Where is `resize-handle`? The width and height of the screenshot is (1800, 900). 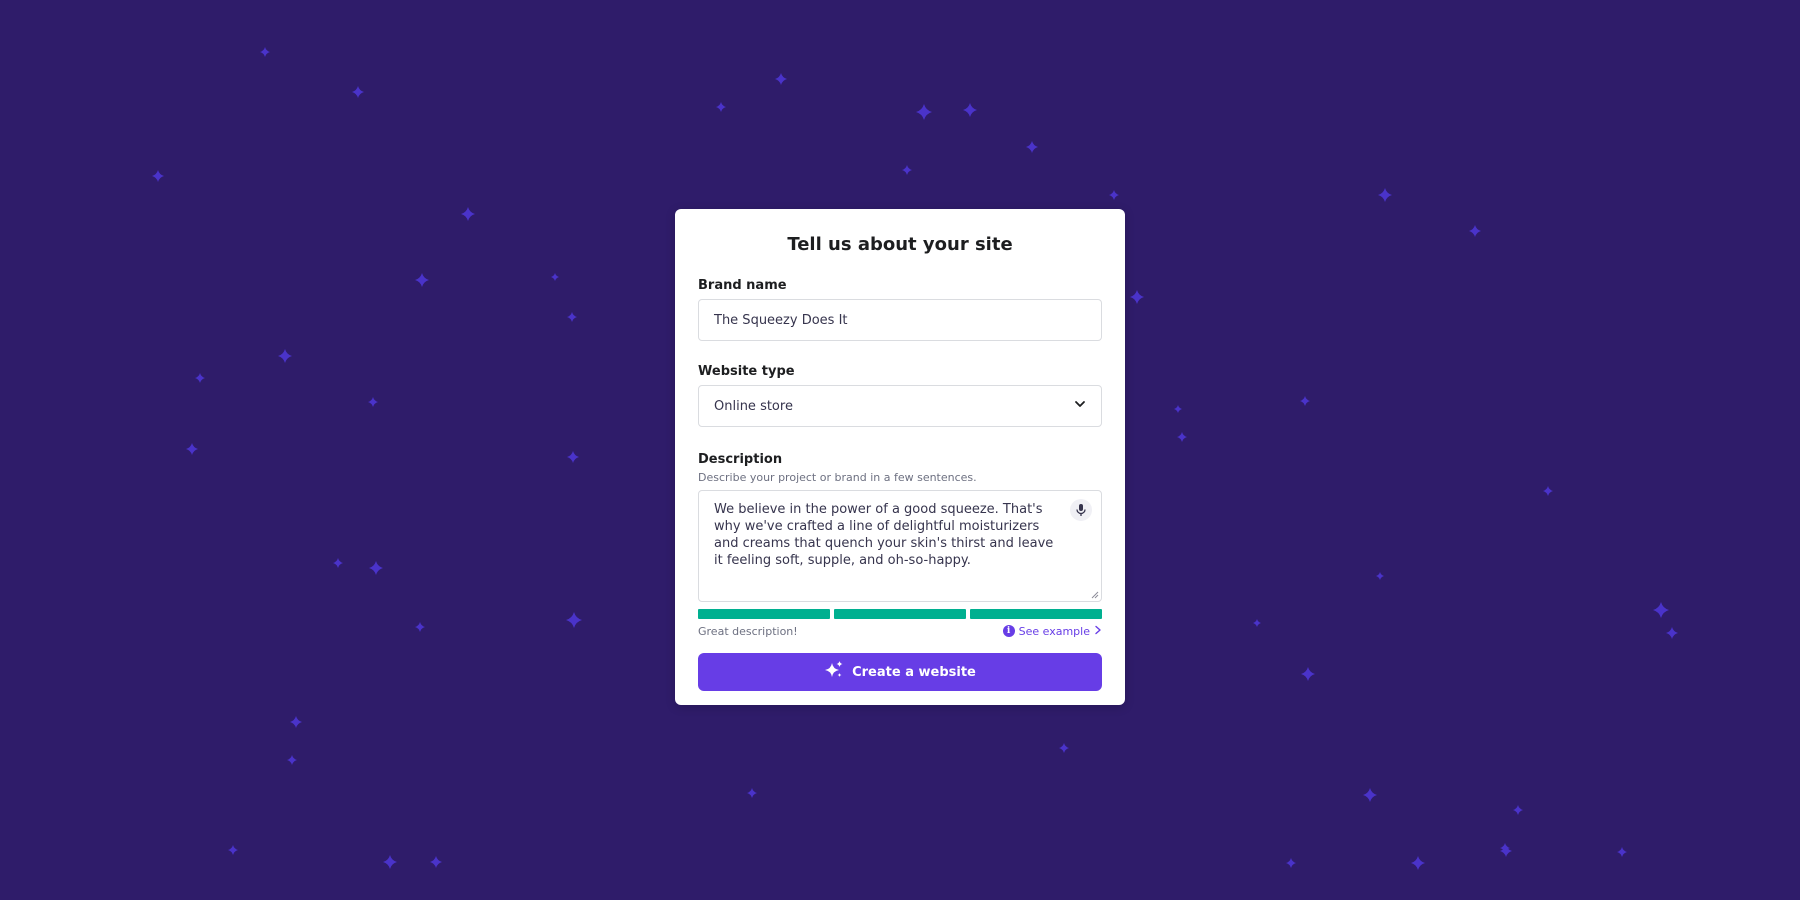 resize-handle is located at coordinates (1095, 595).